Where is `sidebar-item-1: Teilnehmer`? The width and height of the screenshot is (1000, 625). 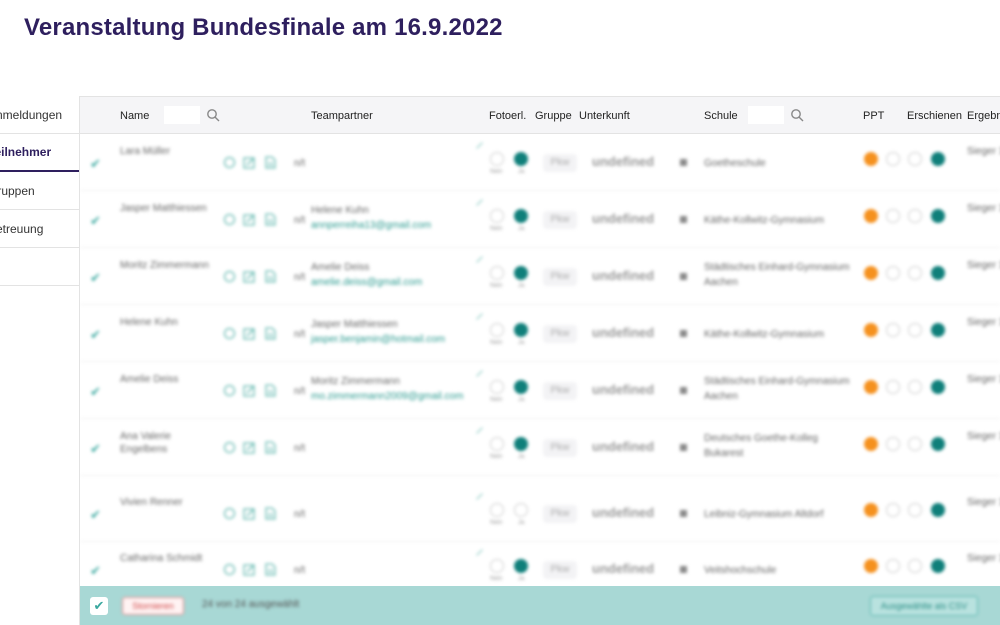 sidebar-item-1: Teilnehmer is located at coordinates (39, 153).